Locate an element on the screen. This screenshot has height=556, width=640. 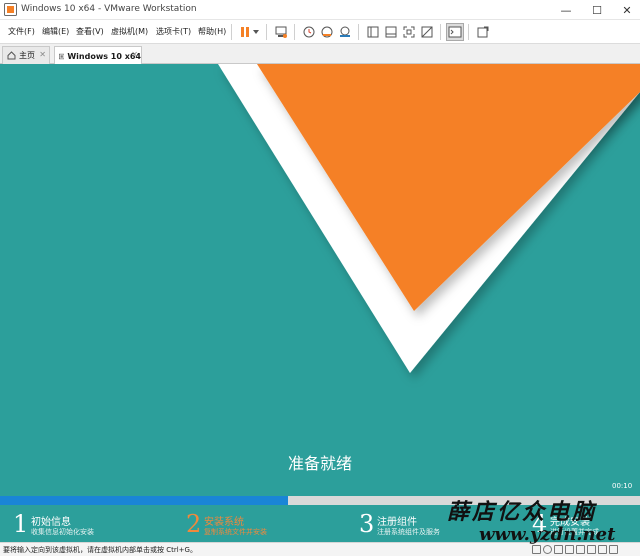
sidebar-toggle-icon is located at coordinates (373, 32).